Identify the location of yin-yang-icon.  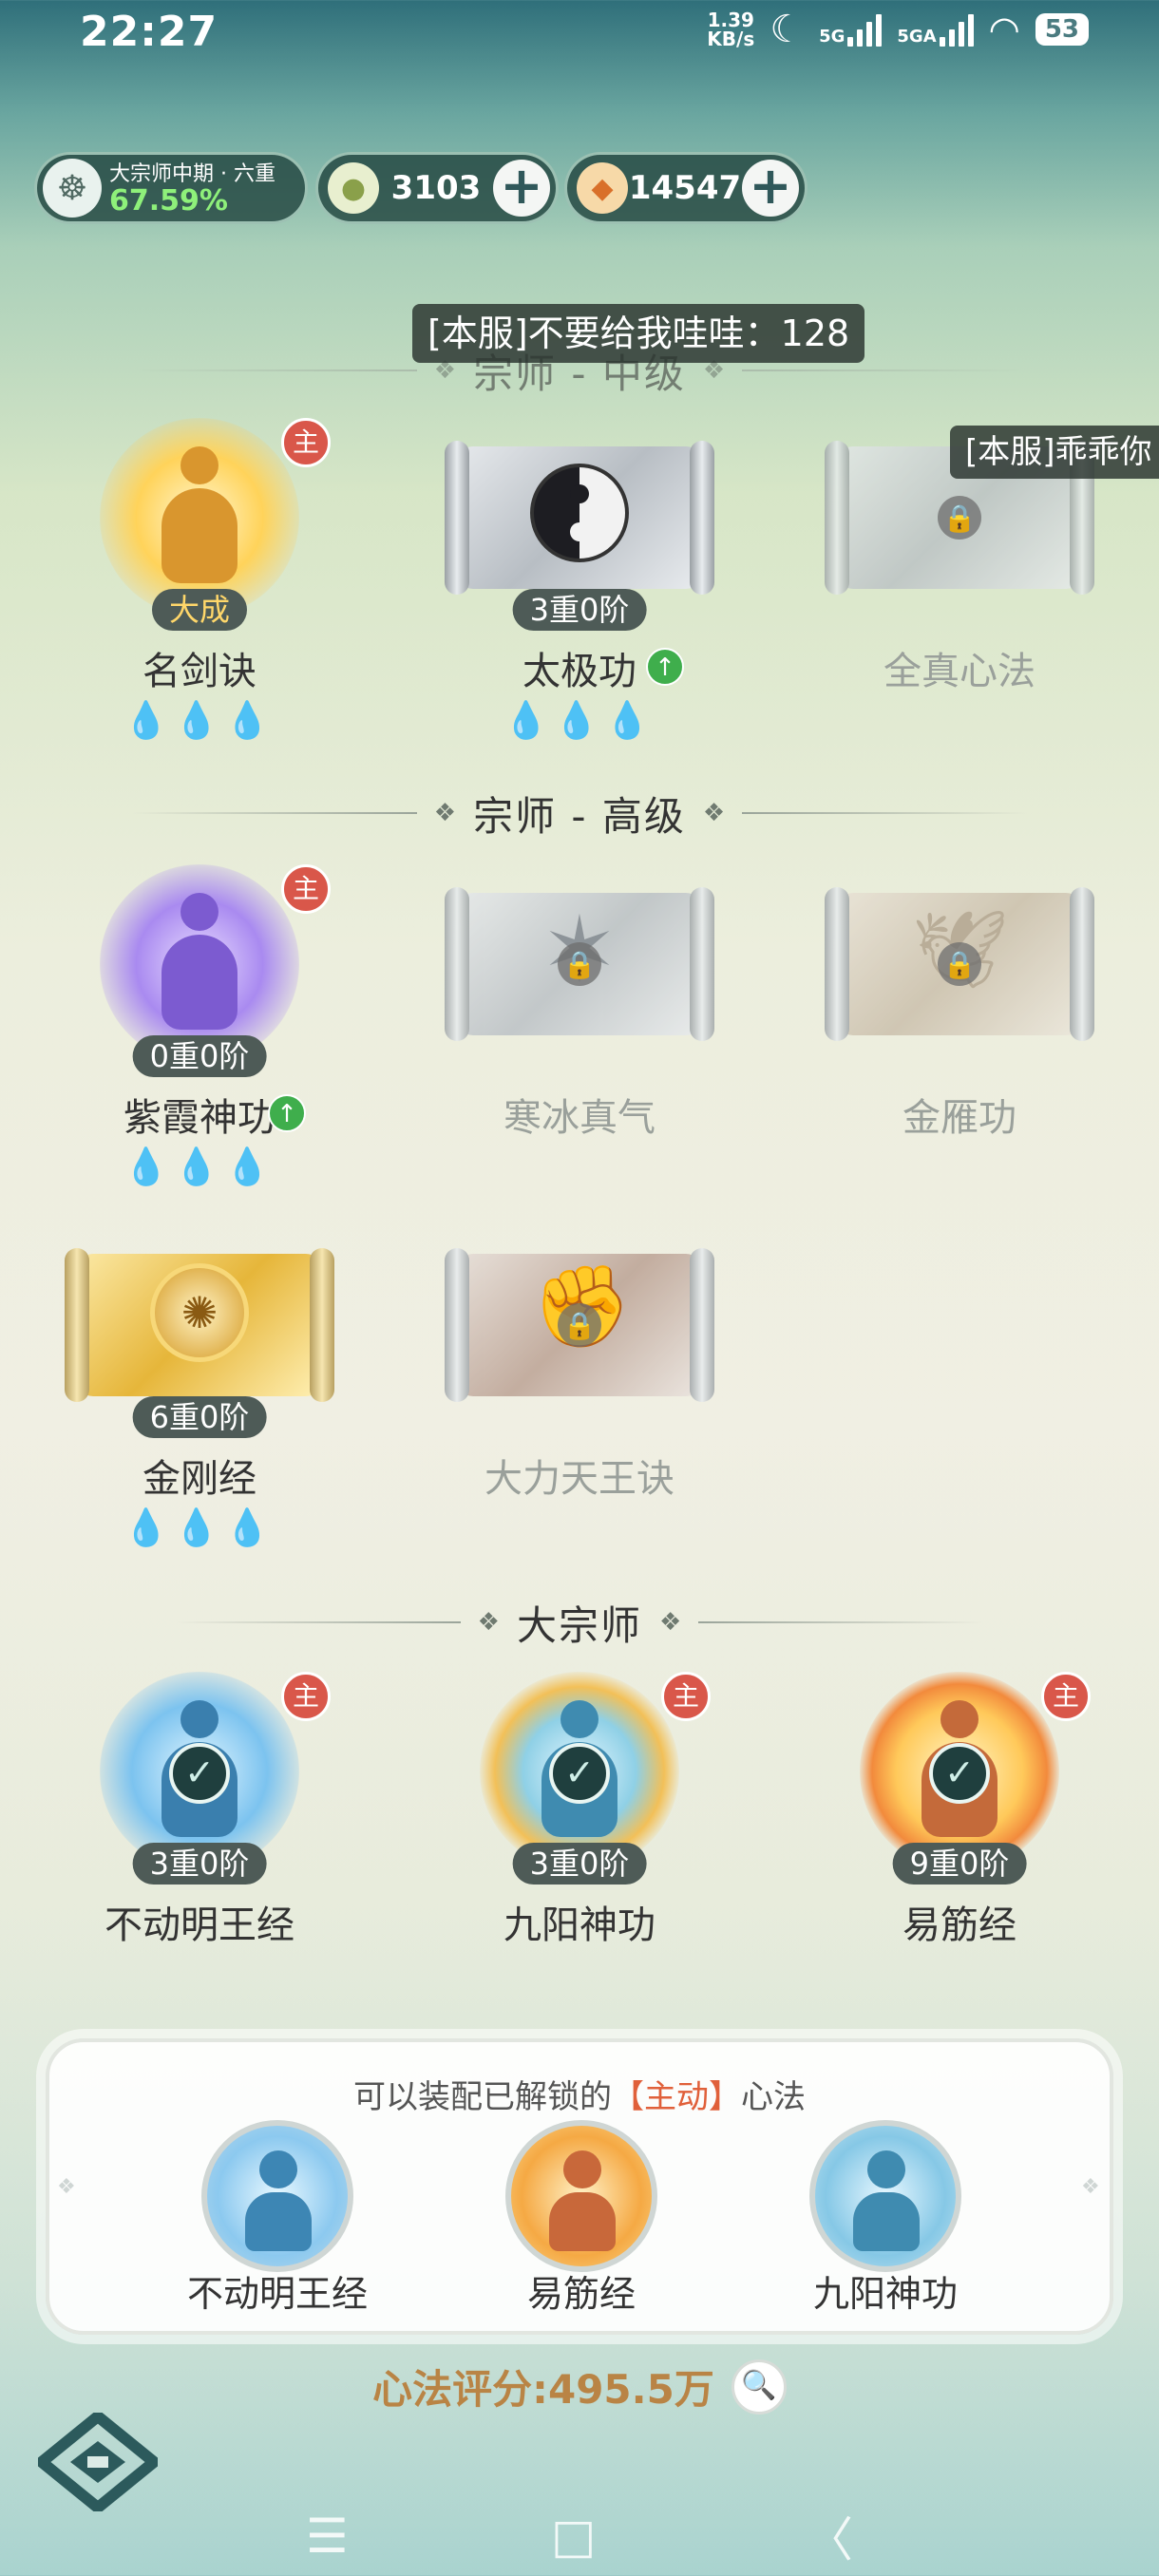
(579, 513).